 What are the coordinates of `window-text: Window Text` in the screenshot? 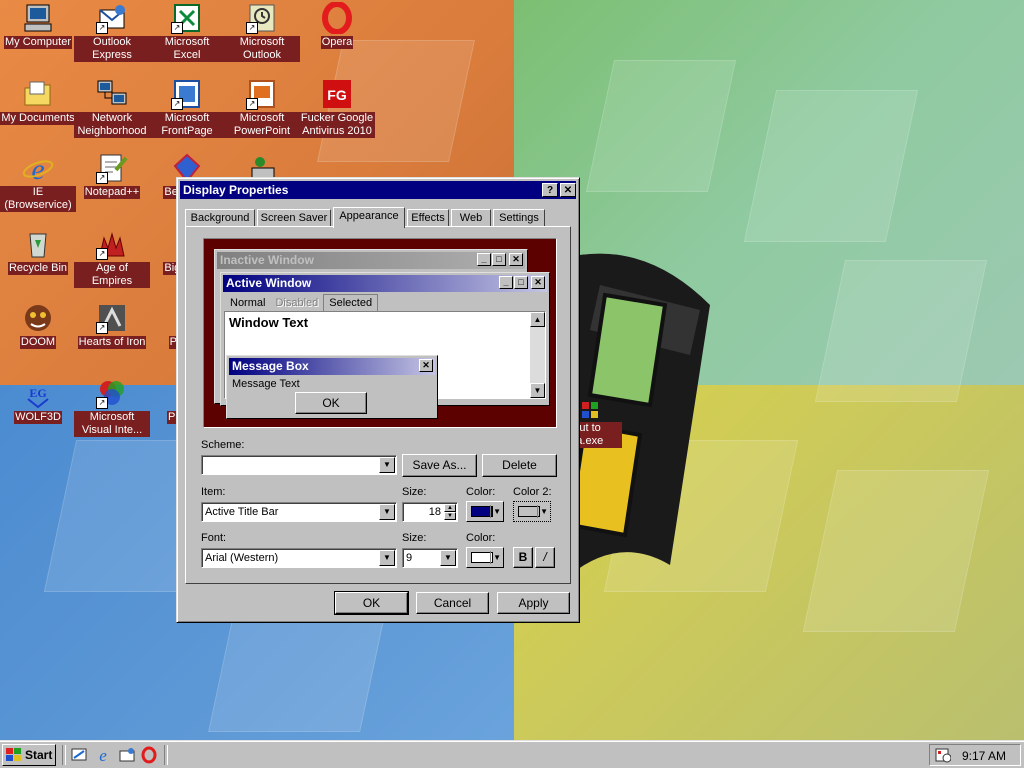 It's located at (269, 322).